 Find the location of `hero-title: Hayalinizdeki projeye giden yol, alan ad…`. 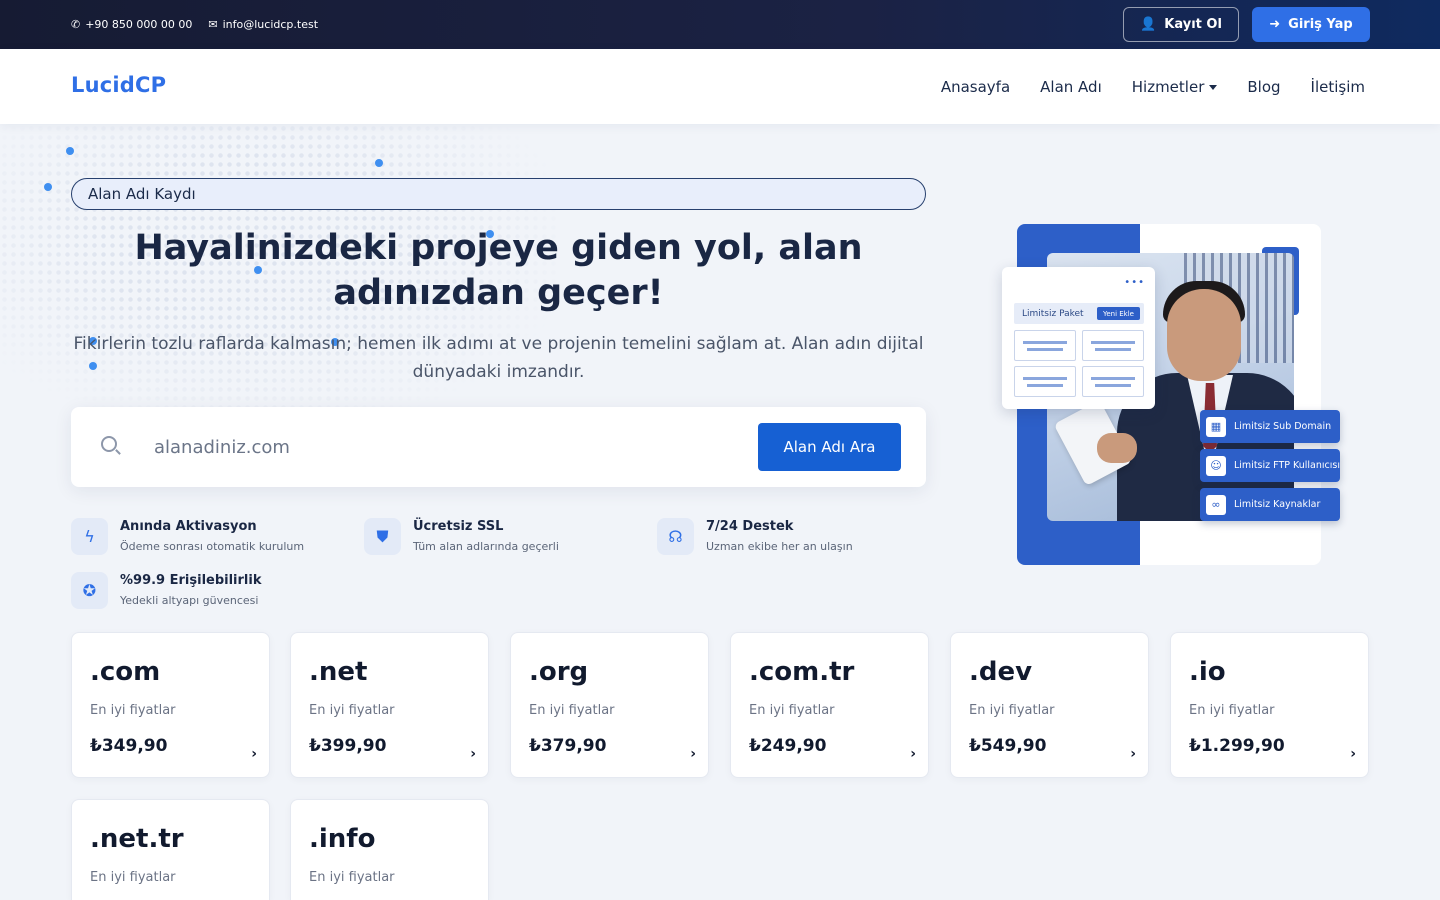

hero-title: Hayalinizdeki projeye giden yol, alan ad… is located at coordinates (498, 270).